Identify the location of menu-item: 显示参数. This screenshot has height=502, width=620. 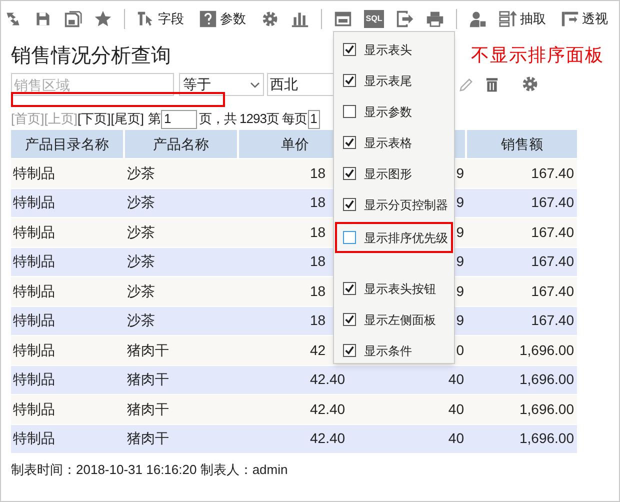
(394, 111).